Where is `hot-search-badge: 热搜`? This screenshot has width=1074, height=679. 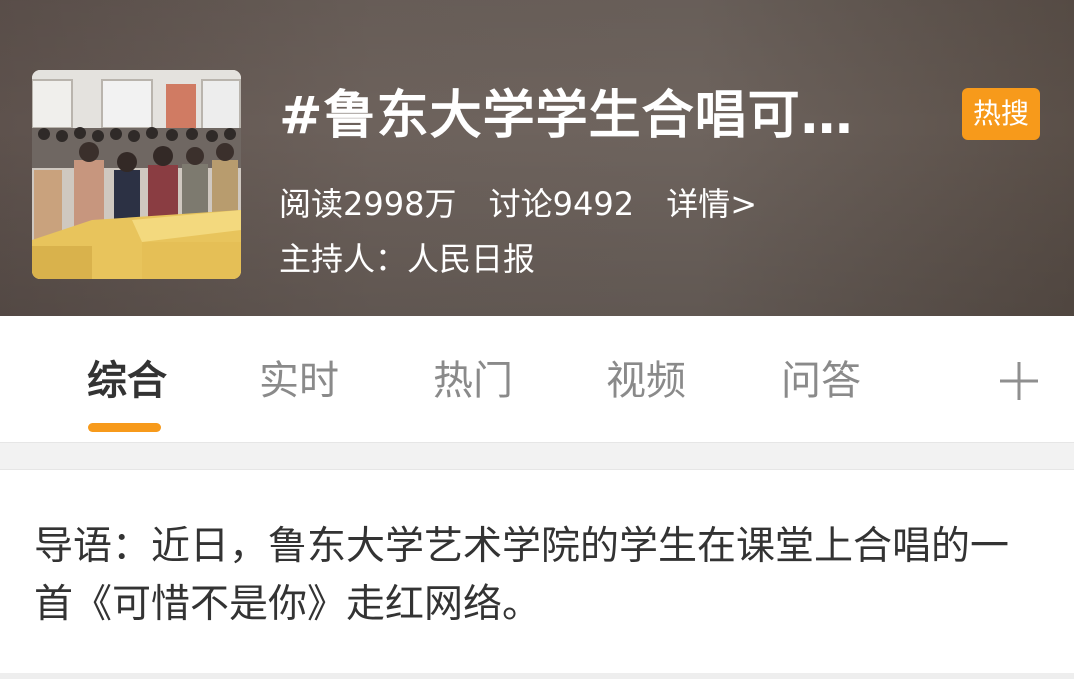 hot-search-badge: 热搜 is located at coordinates (1001, 114).